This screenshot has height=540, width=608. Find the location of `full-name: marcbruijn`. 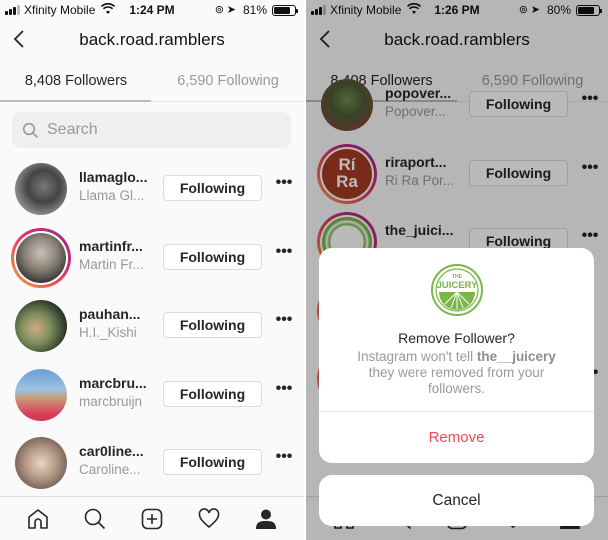

full-name: marcbruijn is located at coordinates (111, 401).